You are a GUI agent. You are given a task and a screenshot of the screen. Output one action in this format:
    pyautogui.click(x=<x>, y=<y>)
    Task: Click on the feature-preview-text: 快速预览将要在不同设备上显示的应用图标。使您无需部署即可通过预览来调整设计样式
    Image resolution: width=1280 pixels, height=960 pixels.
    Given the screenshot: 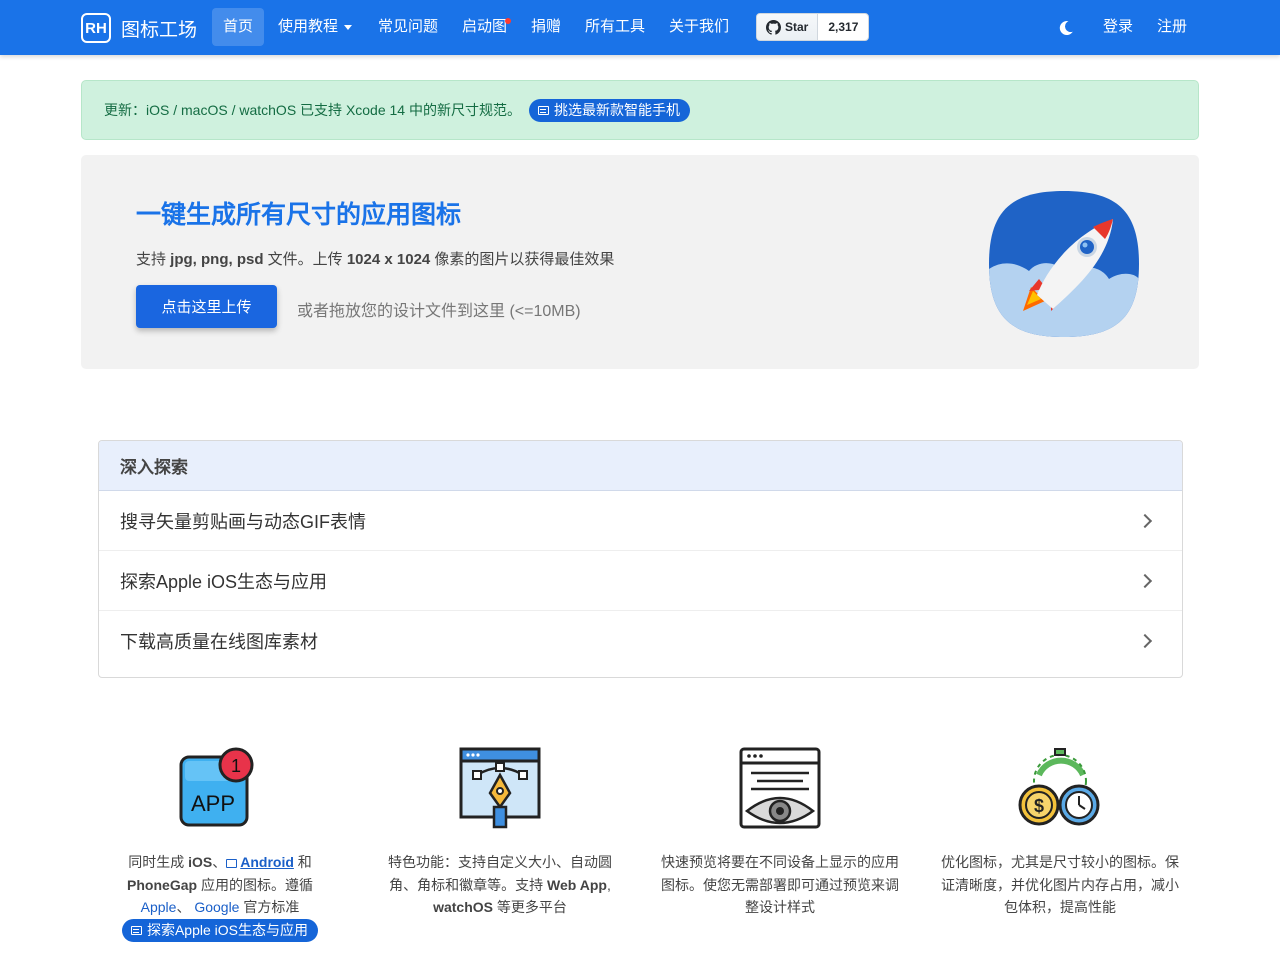 What is the action you would take?
    pyautogui.click(x=780, y=884)
    